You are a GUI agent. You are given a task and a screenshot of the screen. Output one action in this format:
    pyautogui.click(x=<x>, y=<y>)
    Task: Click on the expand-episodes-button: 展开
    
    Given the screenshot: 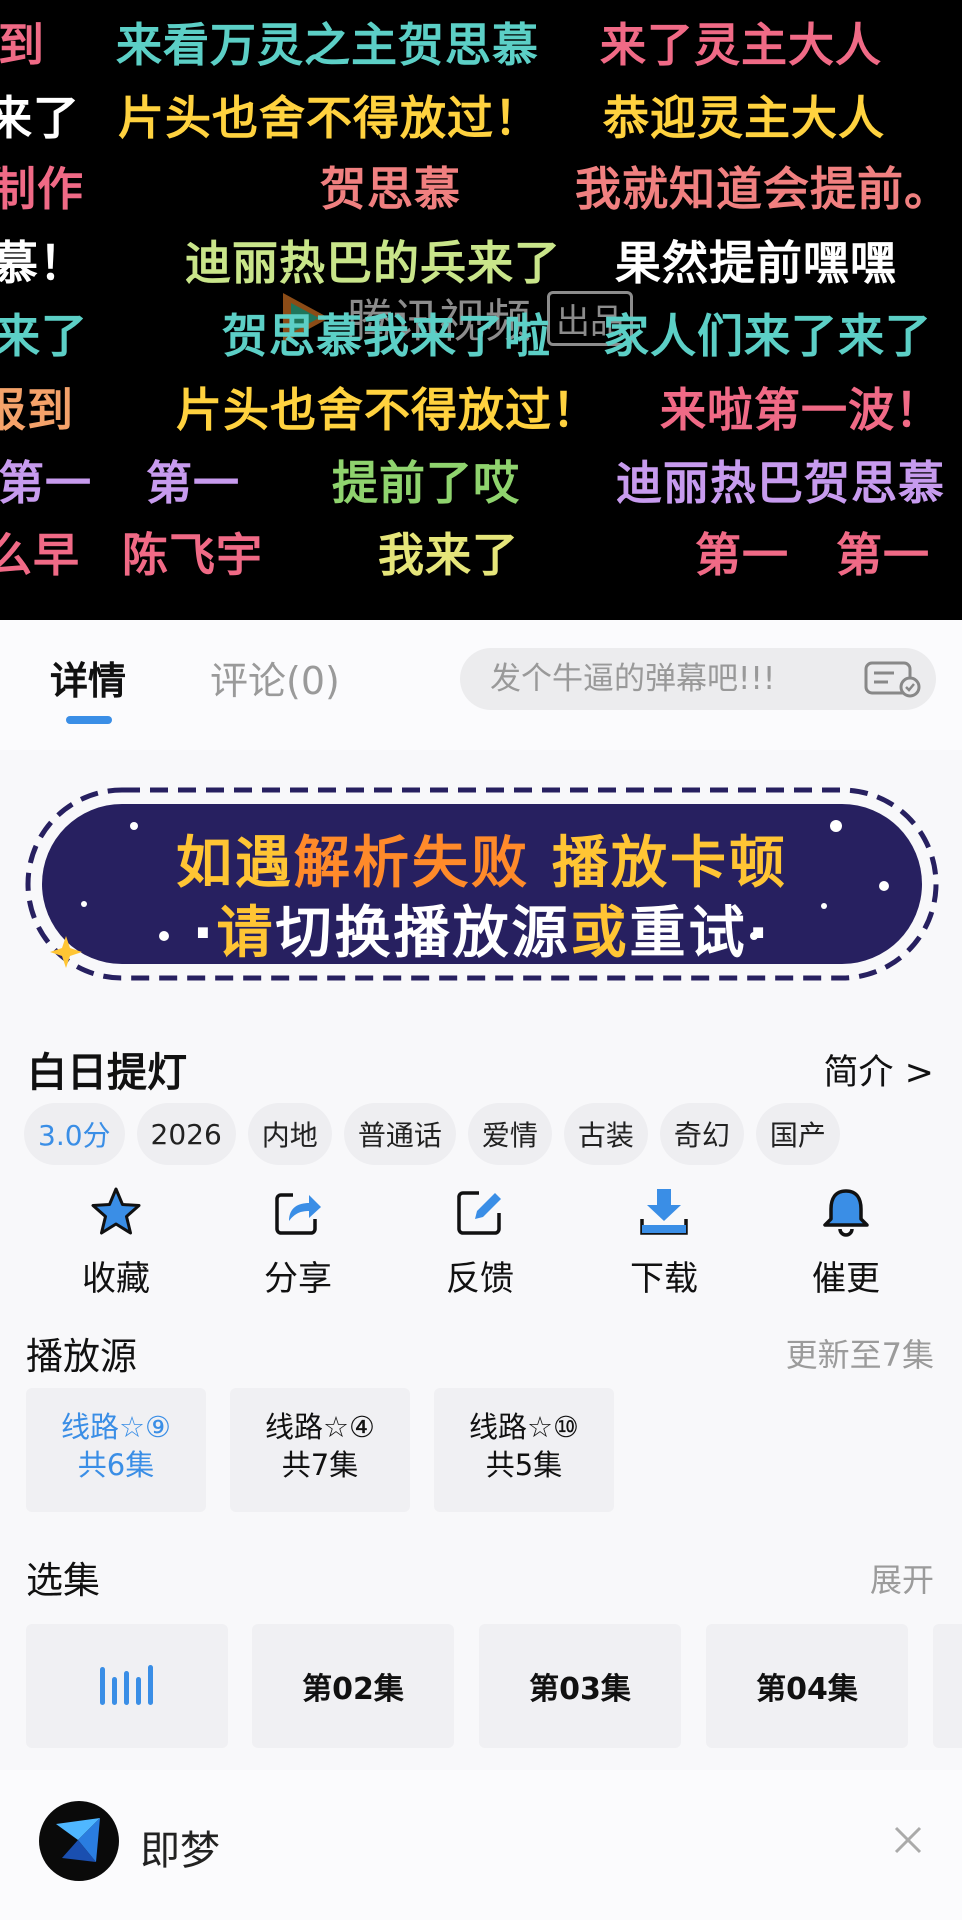 What is the action you would take?
    pyautogui.click(x=902, y=1578)
    